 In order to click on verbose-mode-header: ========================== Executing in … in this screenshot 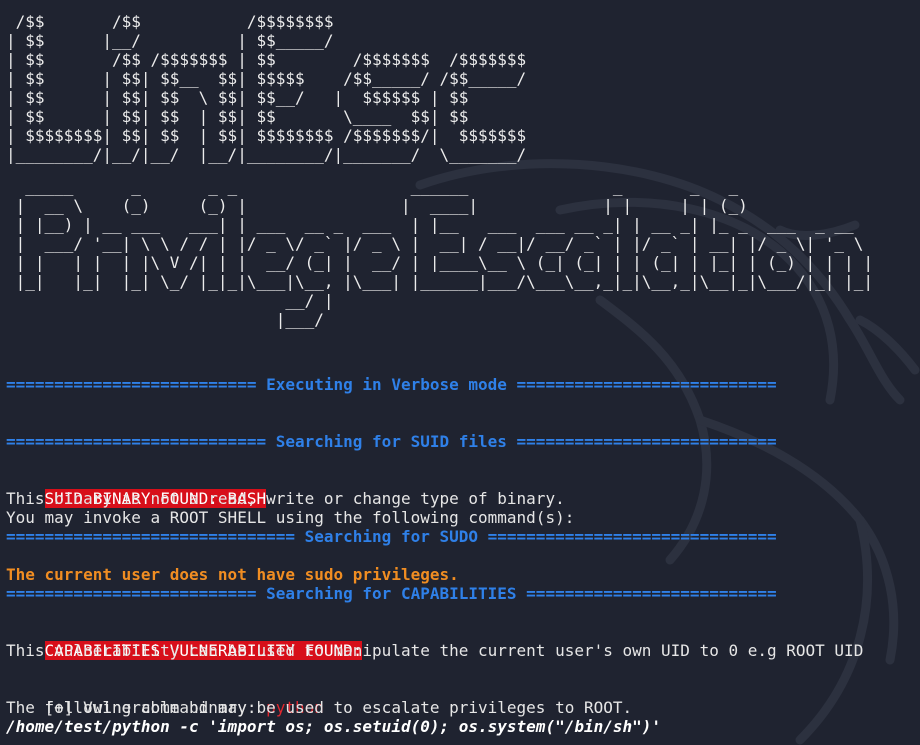, I will do `click(391, 384)`.